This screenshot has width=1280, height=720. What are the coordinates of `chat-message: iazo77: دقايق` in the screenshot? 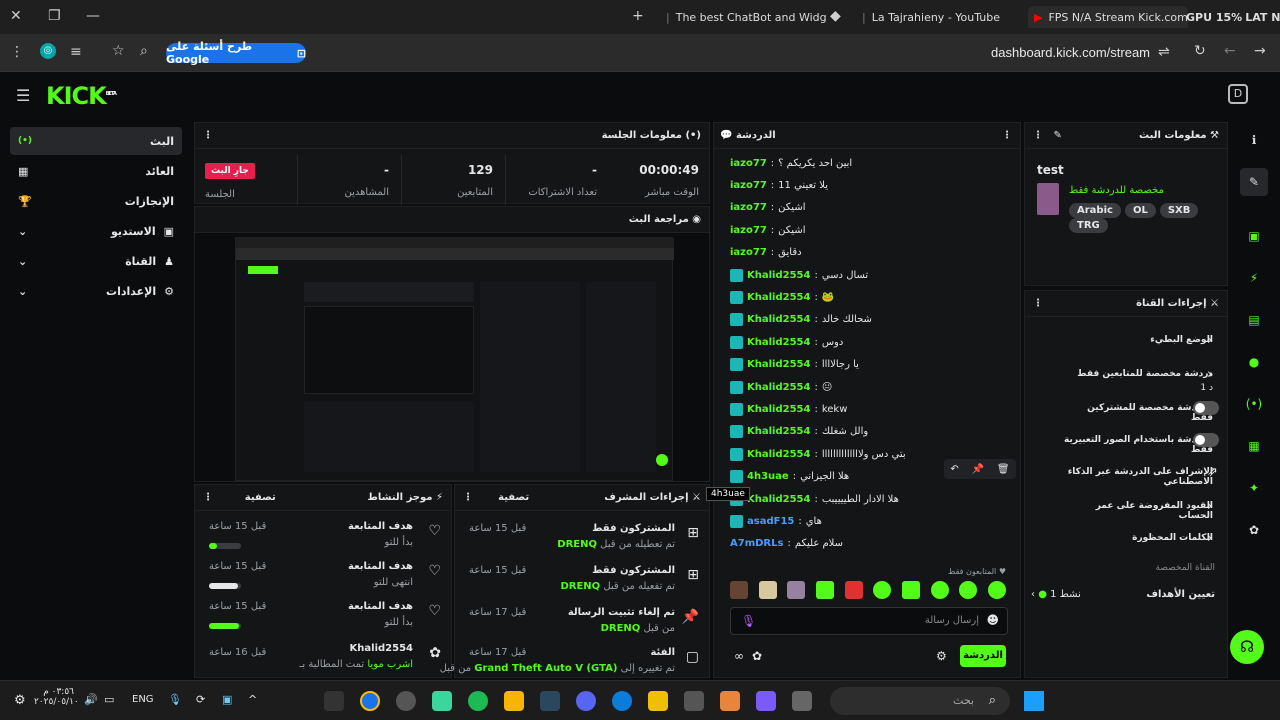 It's located at (868, 253).